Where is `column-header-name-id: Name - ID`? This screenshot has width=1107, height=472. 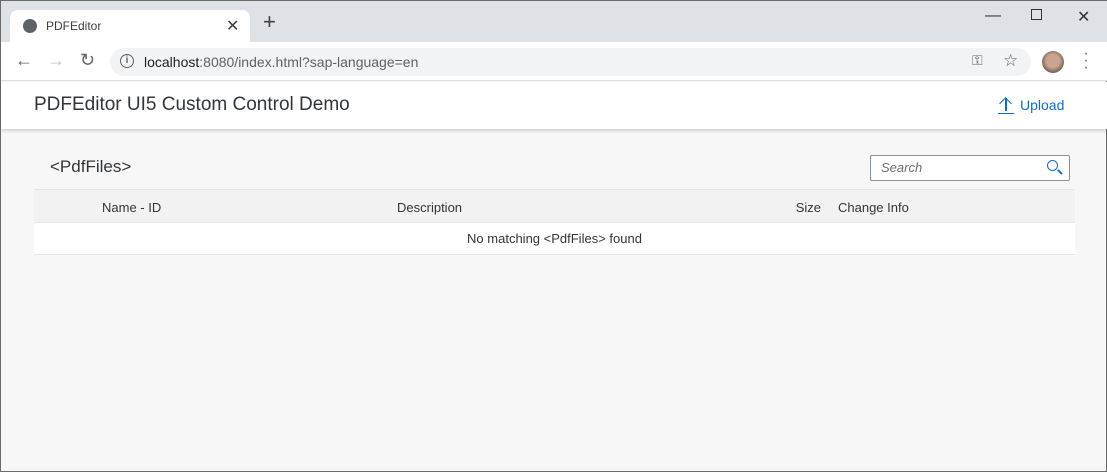
column-header-name-id: Name - ID is located at coordinates (131, 207).